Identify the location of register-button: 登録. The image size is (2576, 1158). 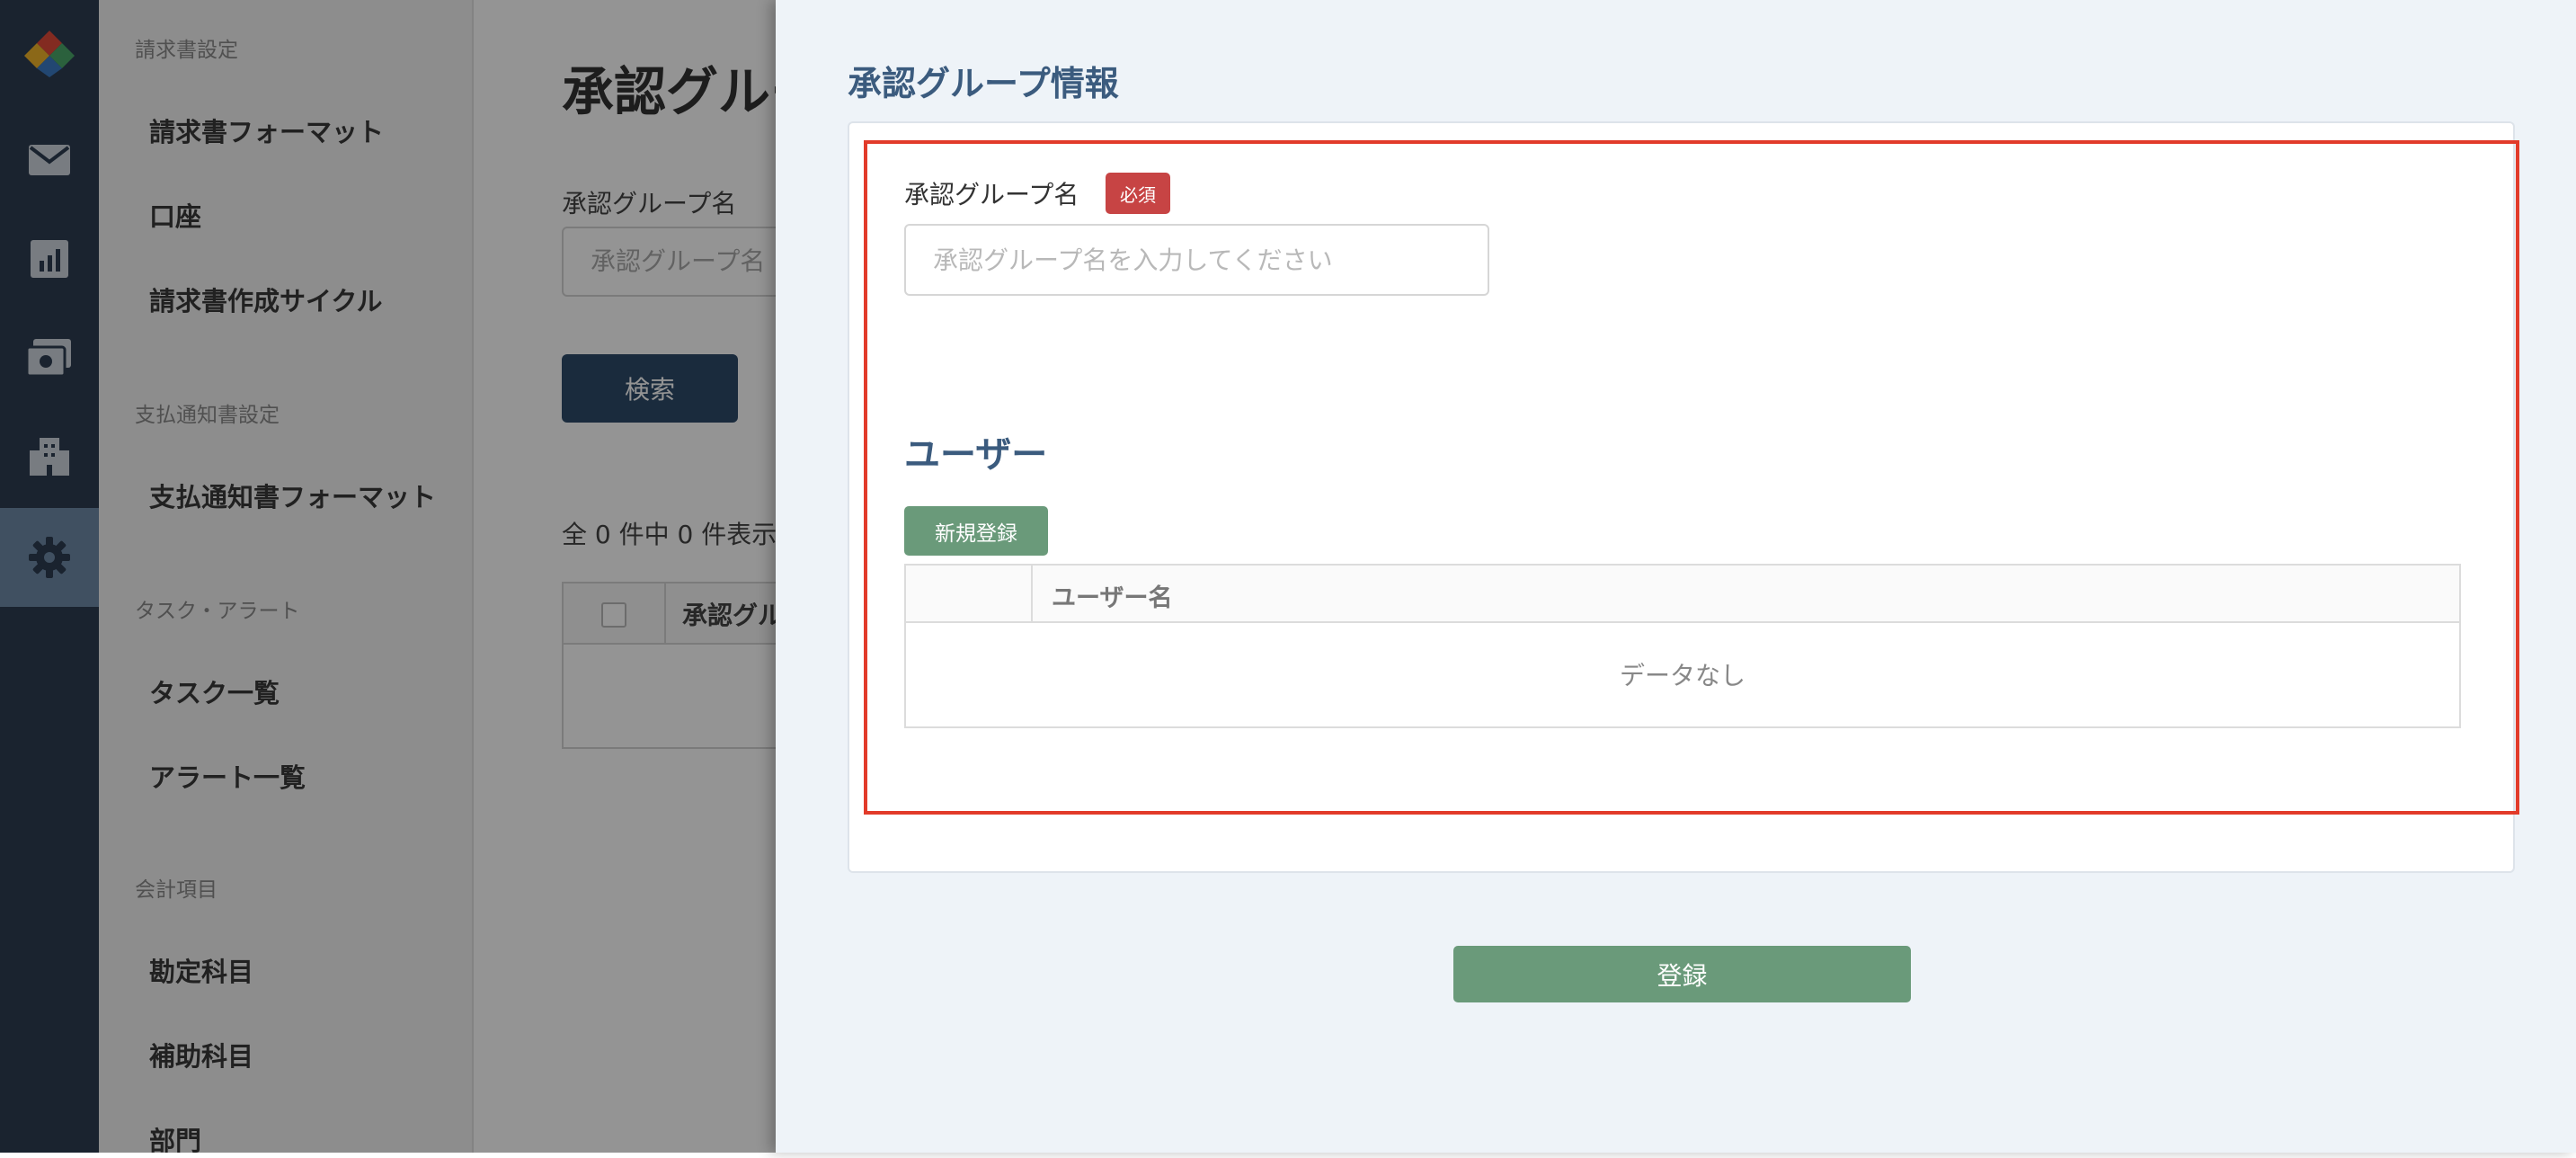
(1682, 974).